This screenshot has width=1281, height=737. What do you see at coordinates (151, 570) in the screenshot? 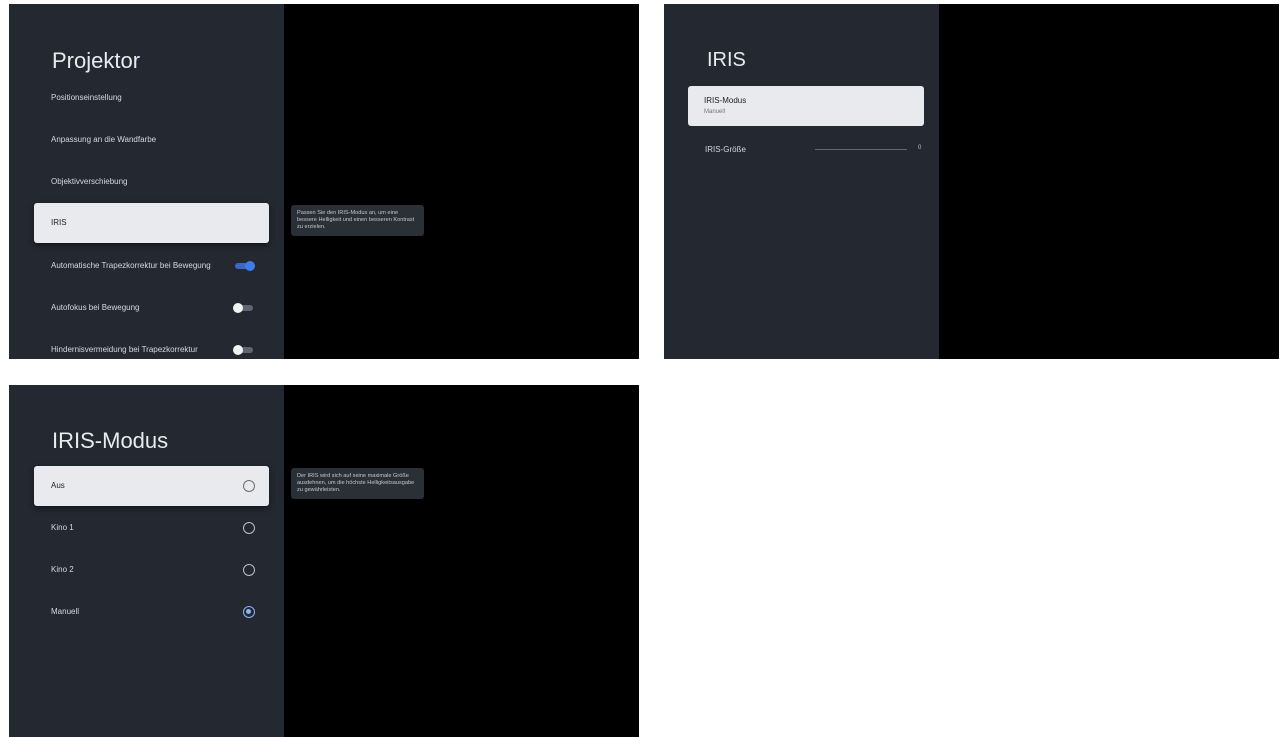
I see `option-kino-2: Kino 2` at bounding box center [151, 570].